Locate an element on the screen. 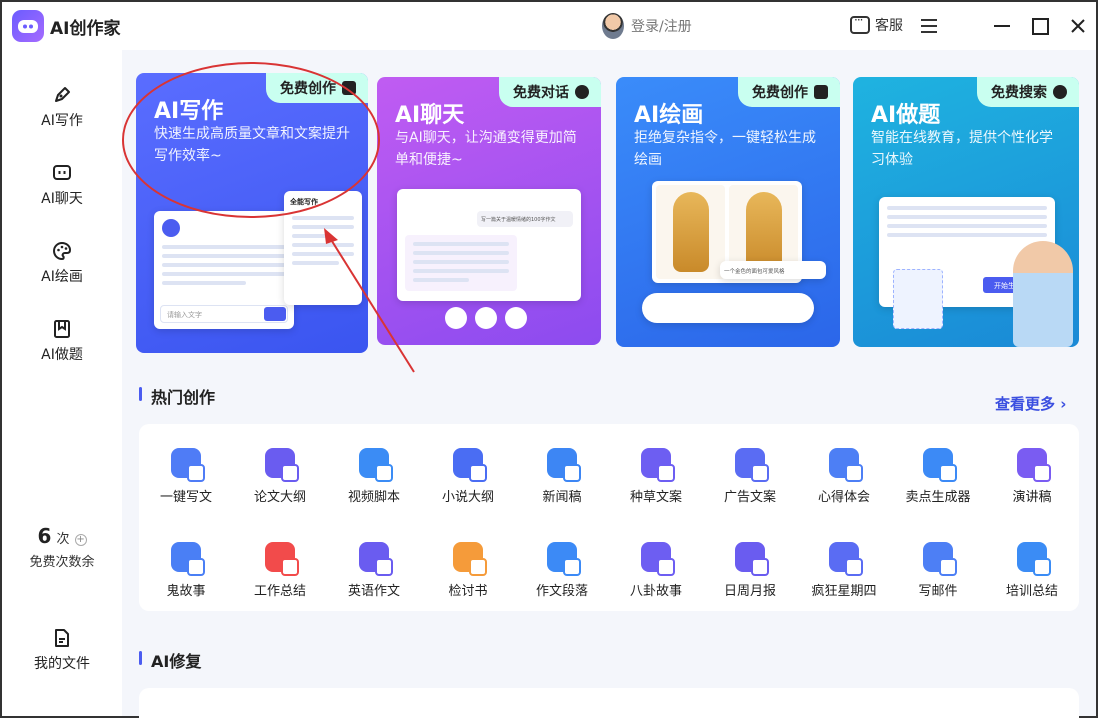  my-files-label: 我的文件 is located at coordinates (62, 664).